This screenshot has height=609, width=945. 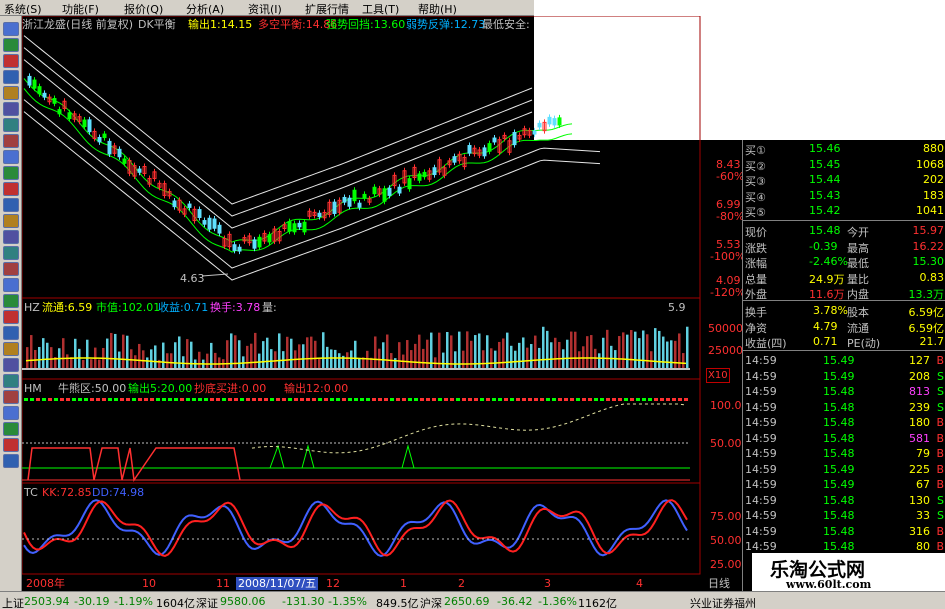 What do you see at coordinates (844, 179) in the screenshot?
I see `bid-row: 买③ 15.44 202` at bounding box center [844, 179].